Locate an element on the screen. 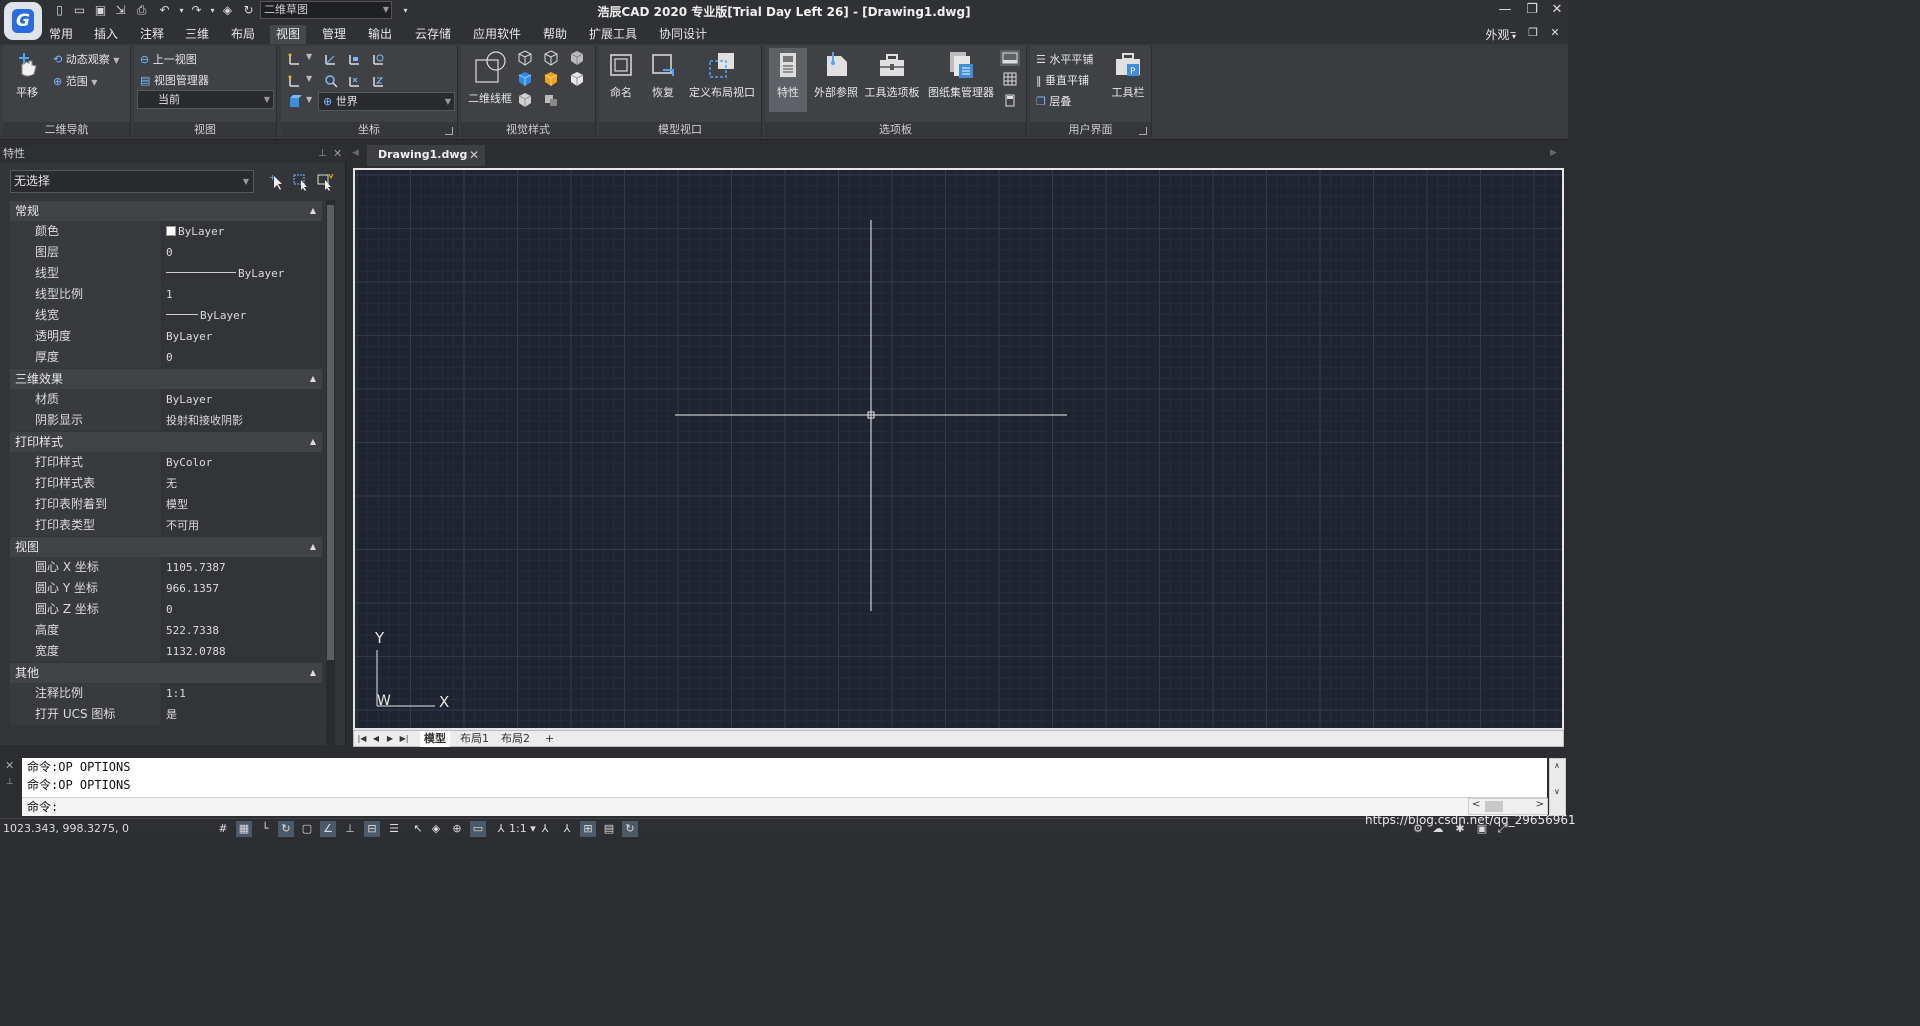 Image resolution: width=1920 pixels, height=1026 pixels. ortho-icon: └ is located at coordinates (265, 829).